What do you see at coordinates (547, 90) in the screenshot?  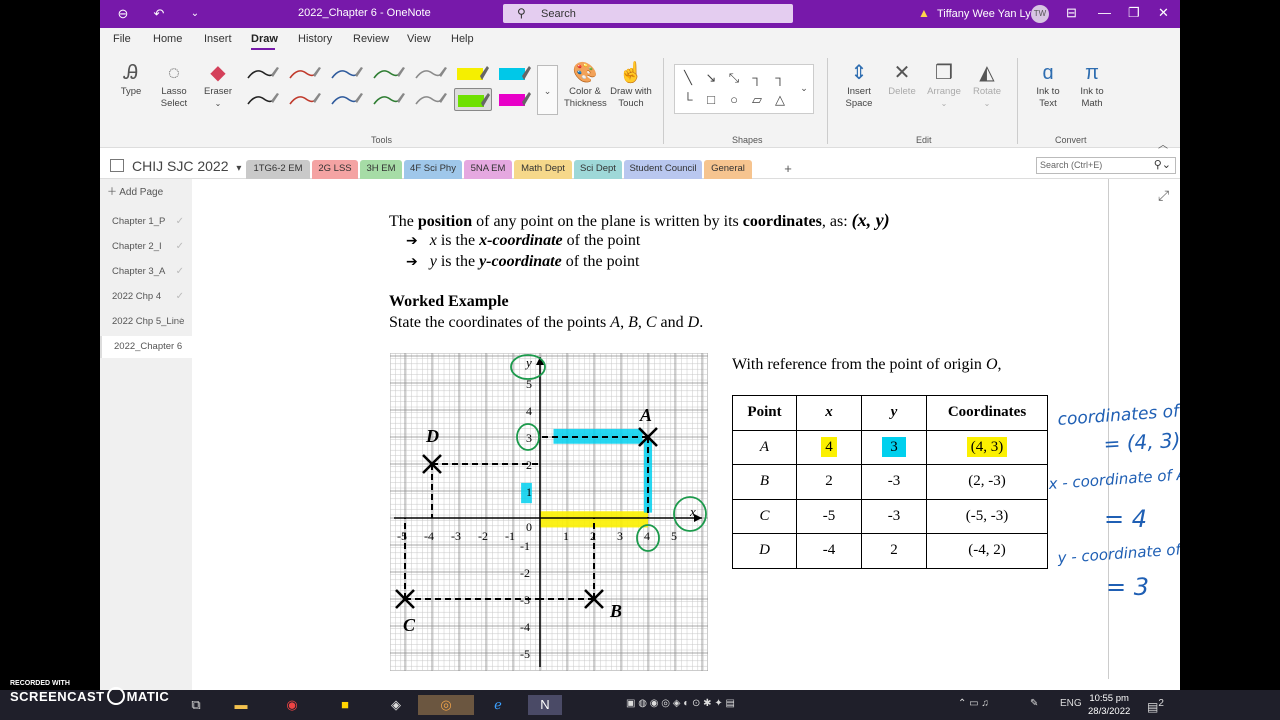 I see `pen-gallery-more-icon: ⌄` at bounding box center [547, 90].